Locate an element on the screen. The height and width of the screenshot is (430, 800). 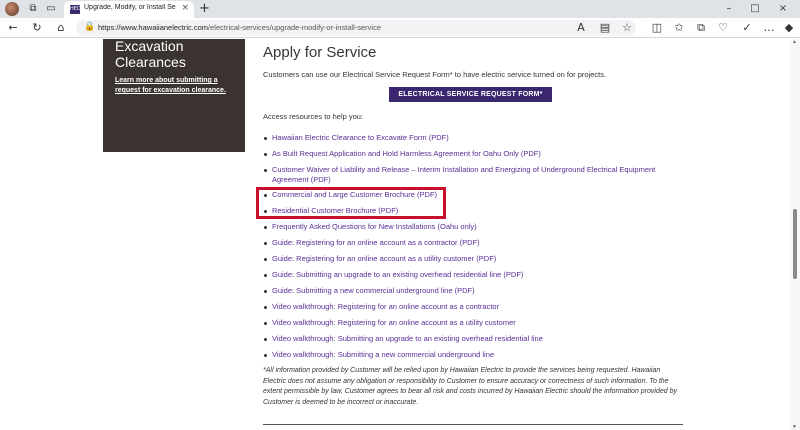
page-scrollbar: ▲ ▼ is located at coordinates (795, 234).